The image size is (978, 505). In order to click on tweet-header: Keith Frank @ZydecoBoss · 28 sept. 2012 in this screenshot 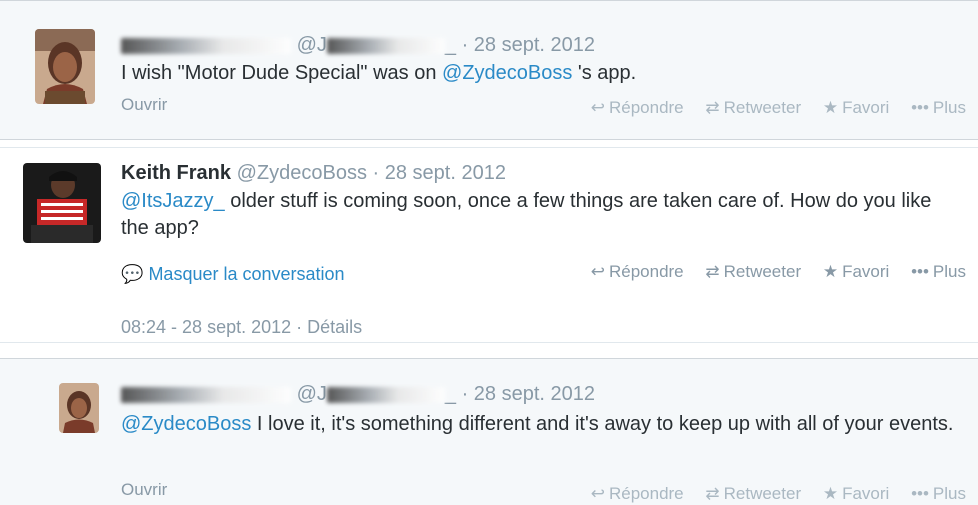, I will do `click(313, 173)`.